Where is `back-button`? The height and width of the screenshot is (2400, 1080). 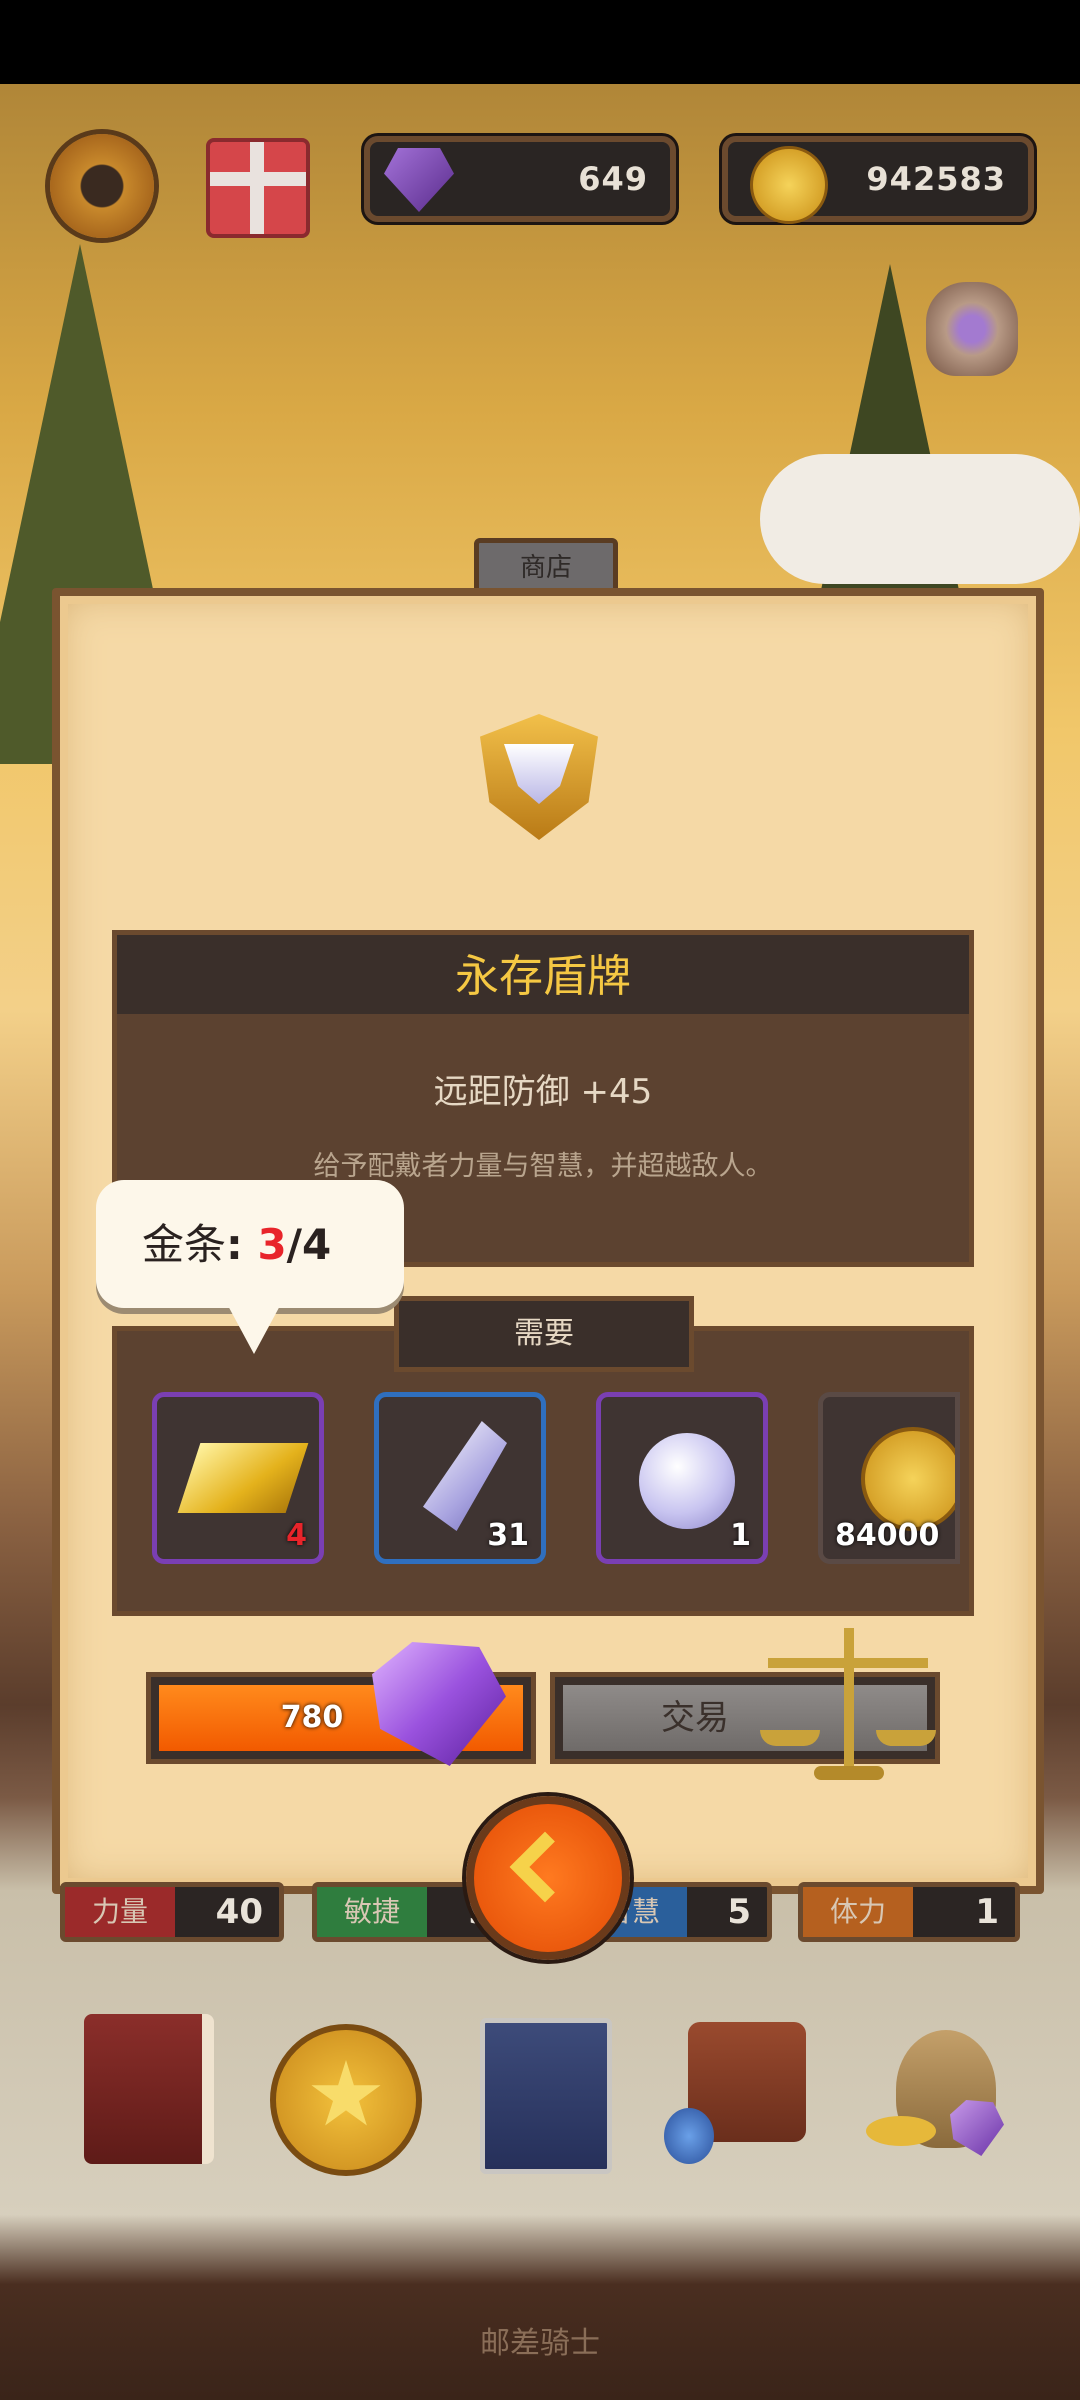 back-button is located at coordinates (548, 1878).